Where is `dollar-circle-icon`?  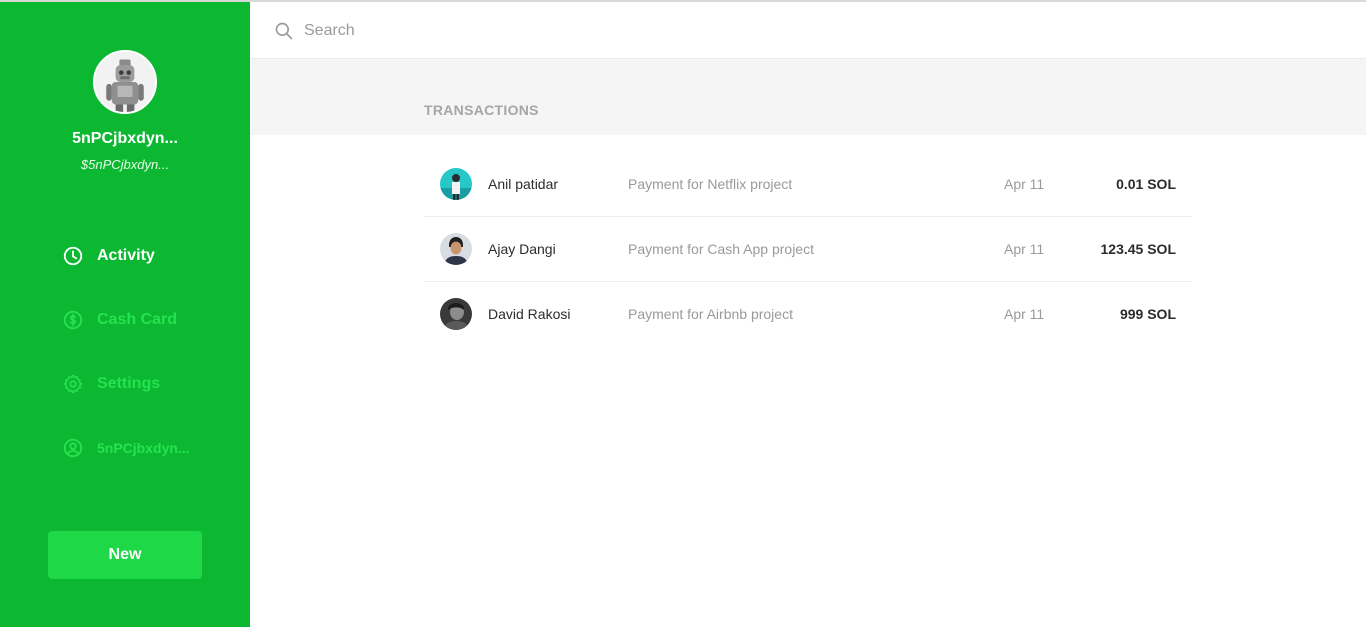
dollar-circle-icon is located at coordinates (73, 320).